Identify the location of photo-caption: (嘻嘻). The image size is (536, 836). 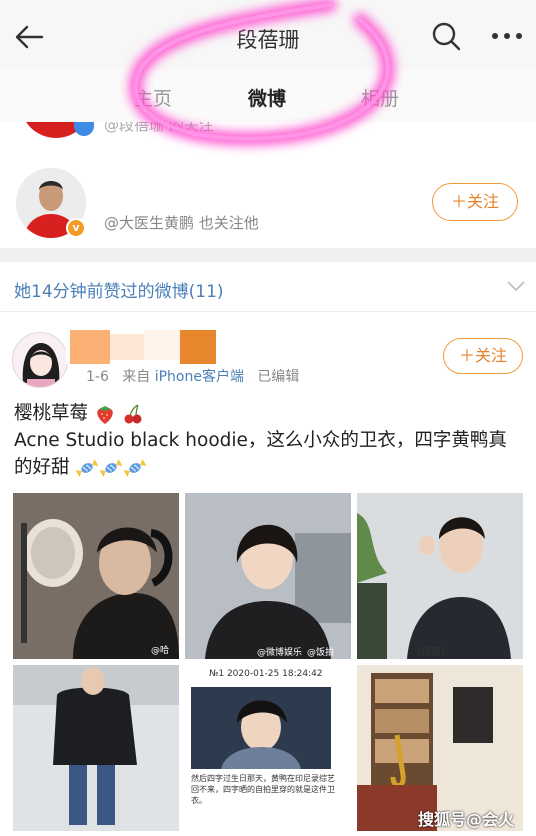
(431, 652).